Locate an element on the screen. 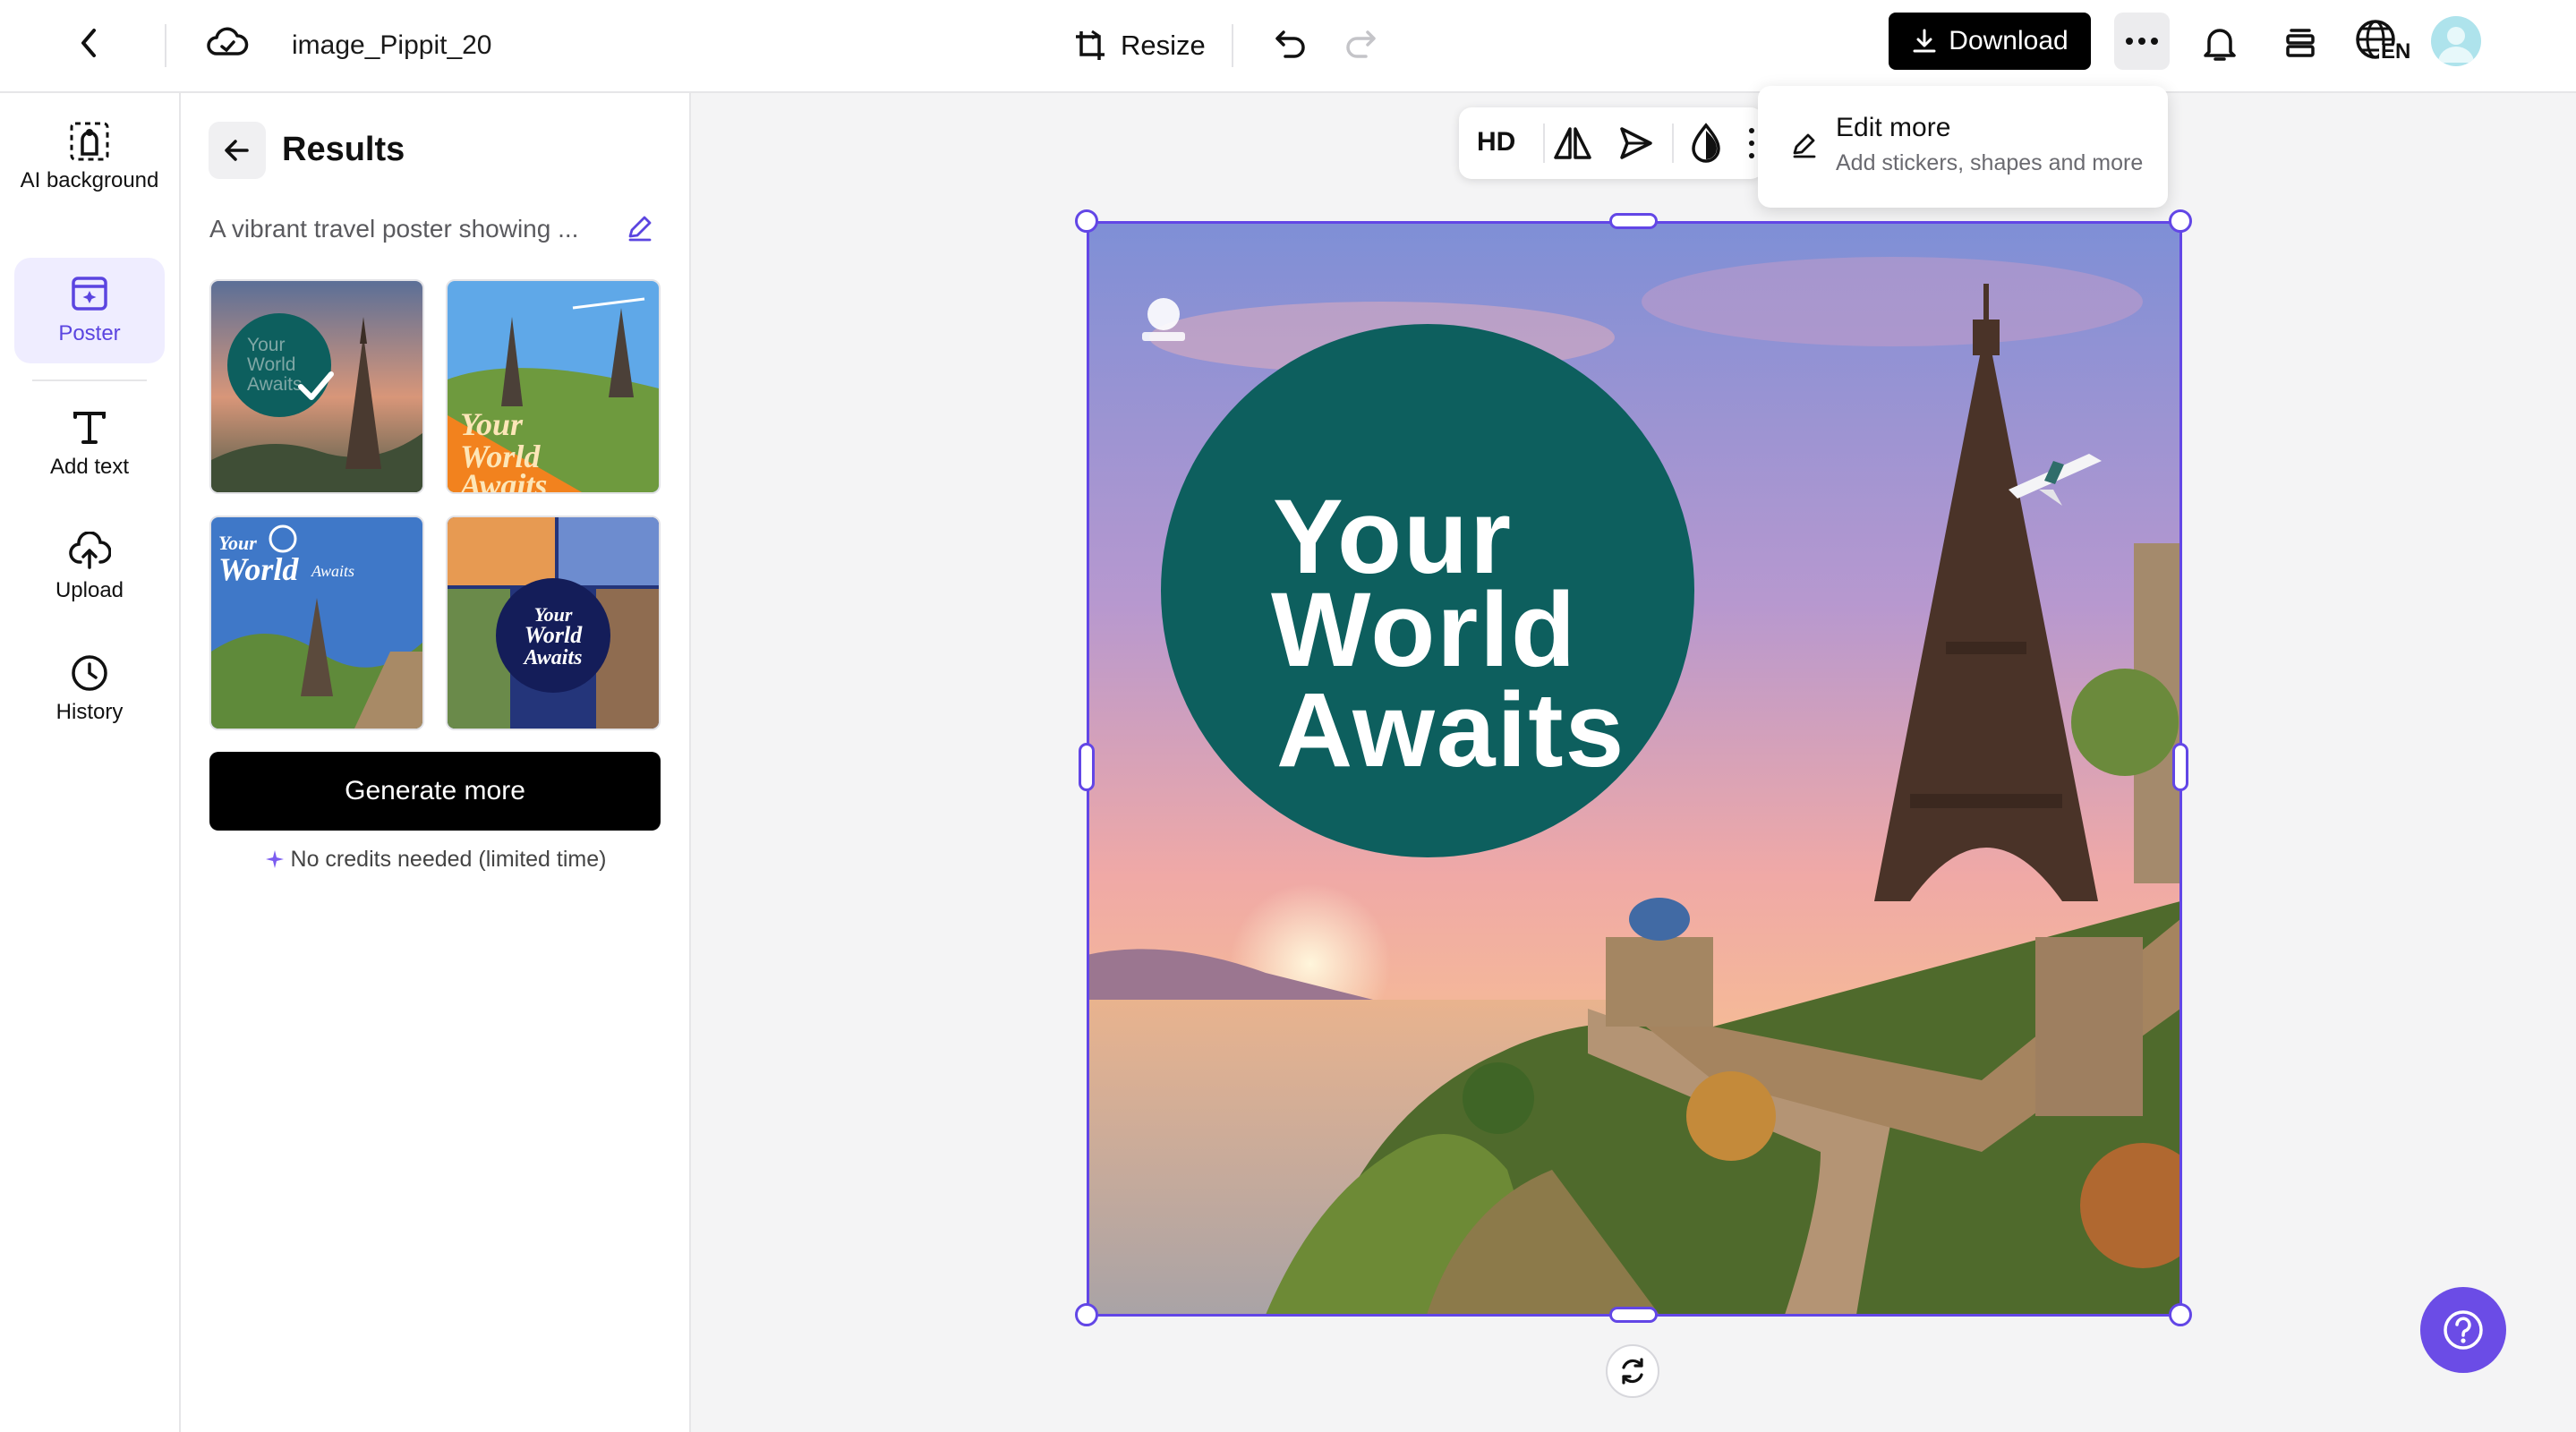 The width and height of the screenshot is (2576, 1432). opacity-icon is located at coordinates (1706, 142).